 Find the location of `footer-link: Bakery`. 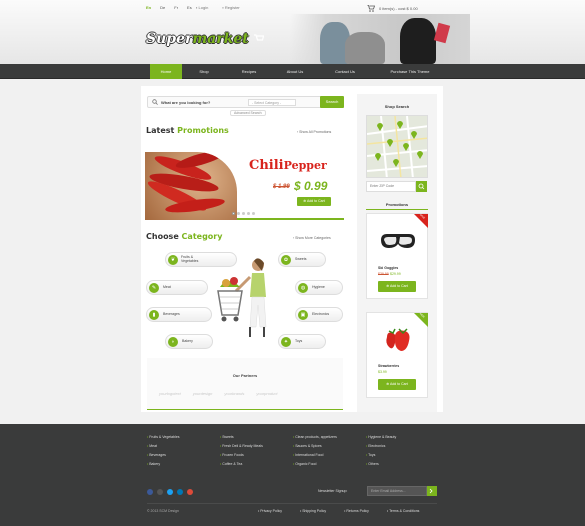

footer-link: Bakery is located at coordinates (163, 464).